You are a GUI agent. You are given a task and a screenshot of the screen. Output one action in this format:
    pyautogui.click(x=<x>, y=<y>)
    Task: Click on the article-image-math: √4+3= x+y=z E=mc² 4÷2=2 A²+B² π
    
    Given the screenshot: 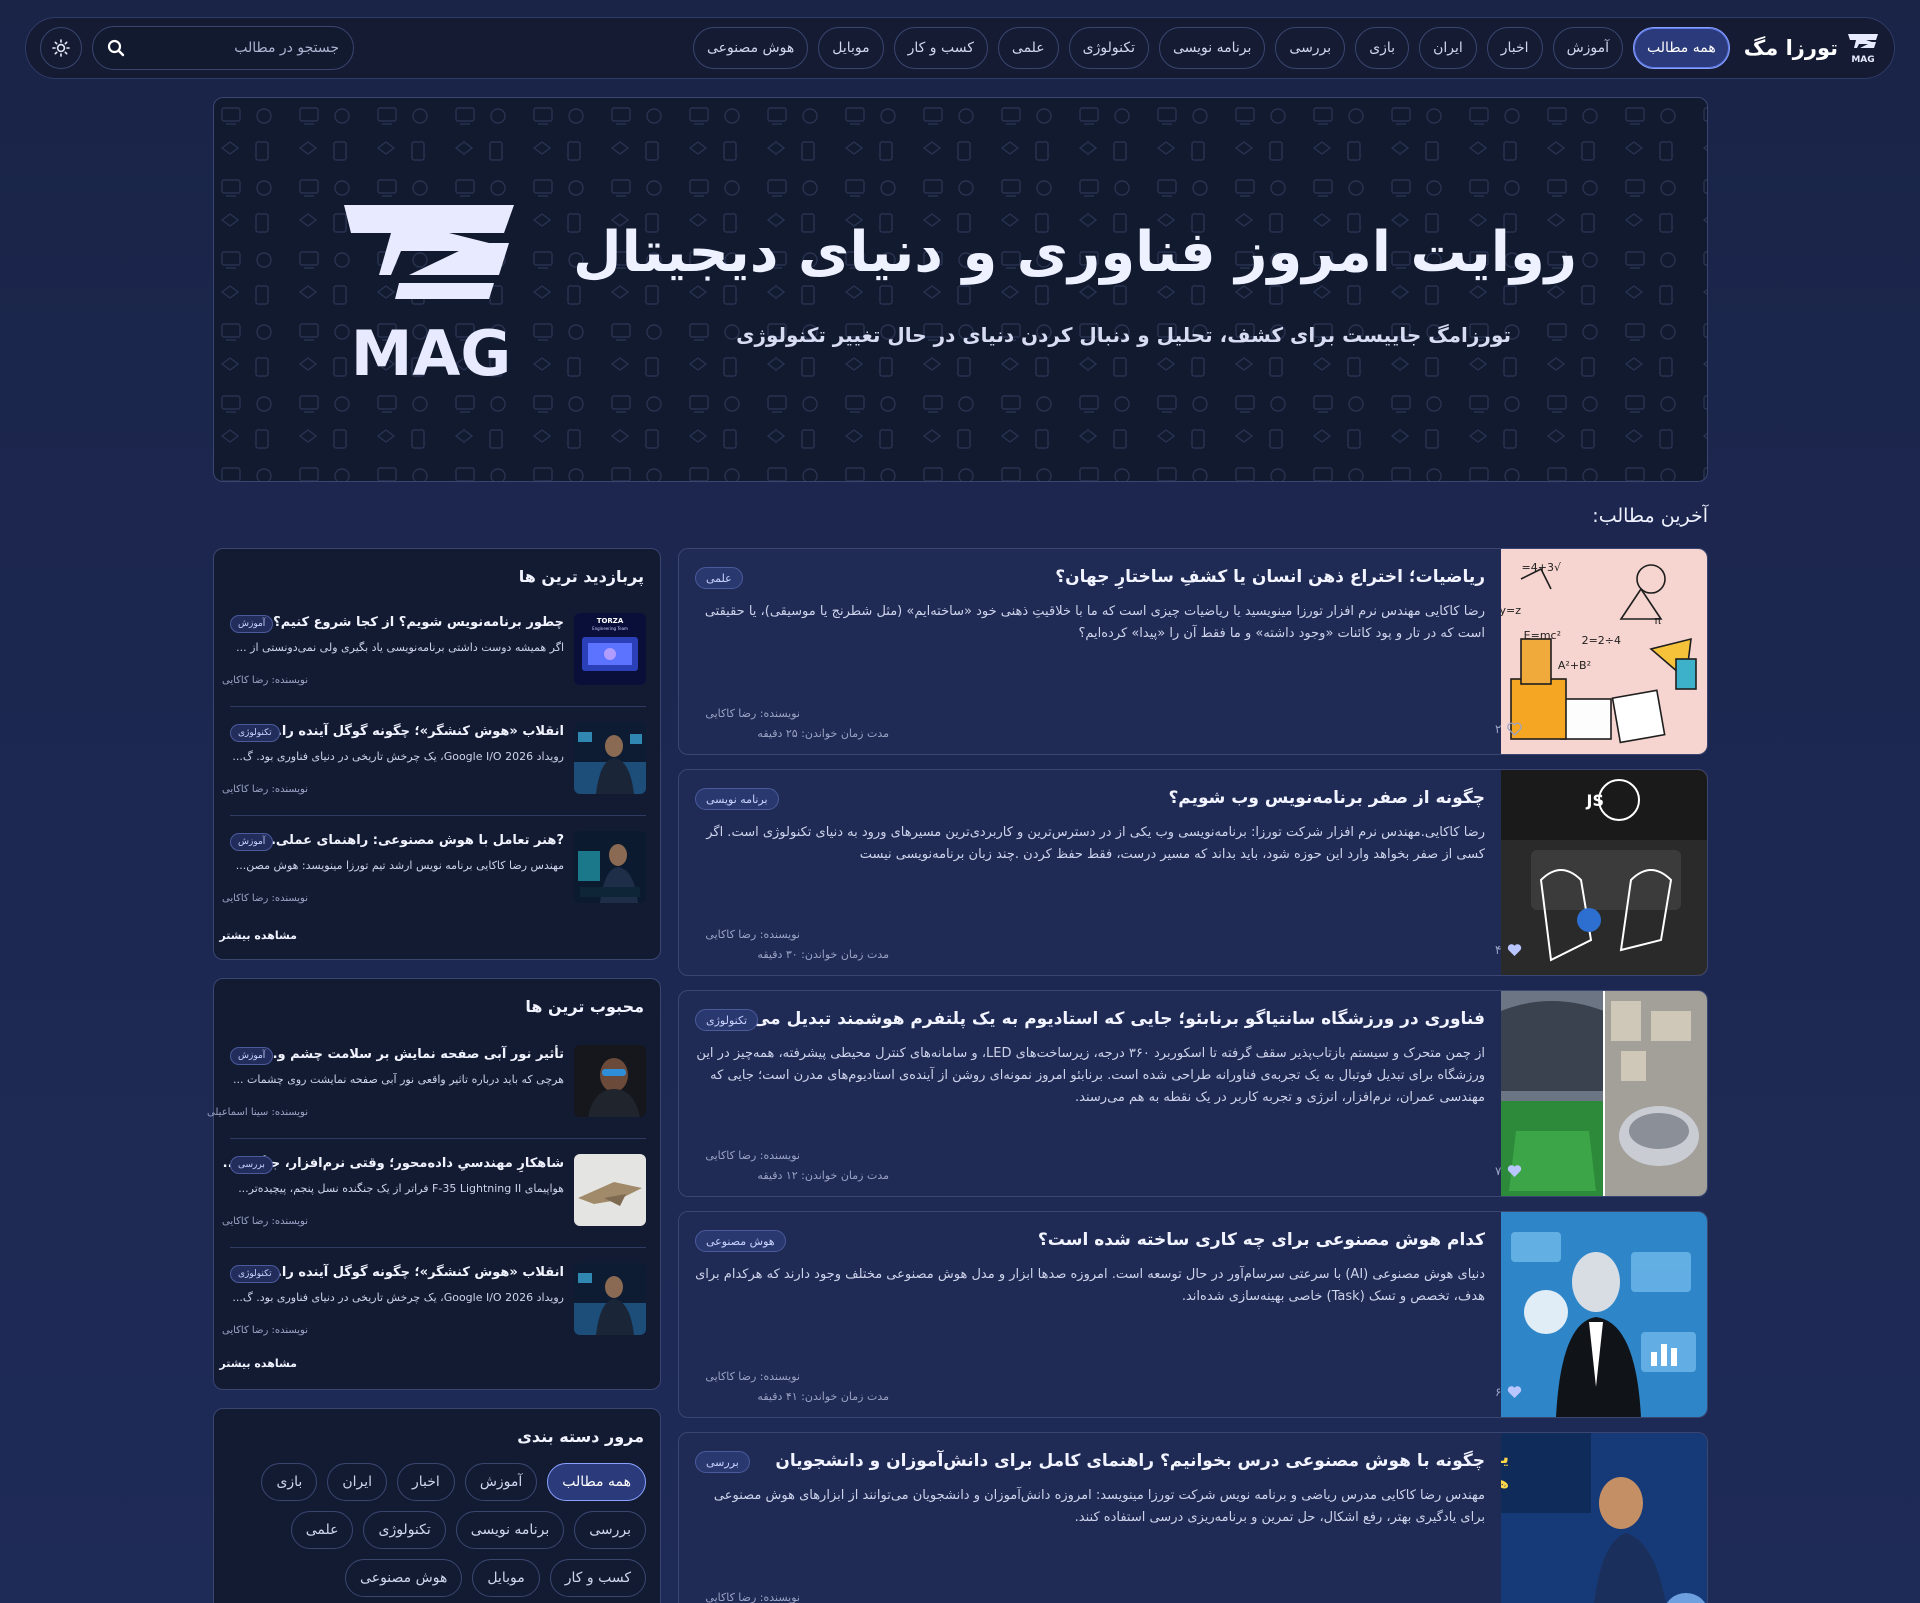 What is the action you would take?
    pyautogui.click(x=1604, y=651)
    